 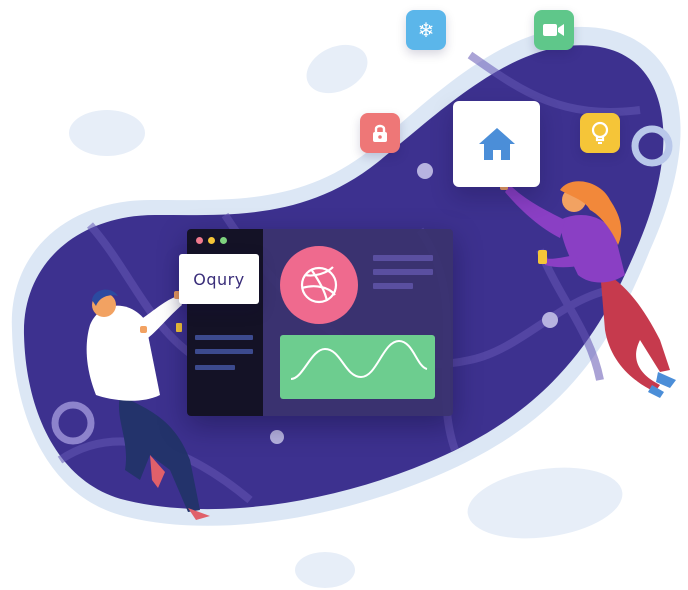 I want to click on brand-card: Oqury, so click(x=219, y=279).